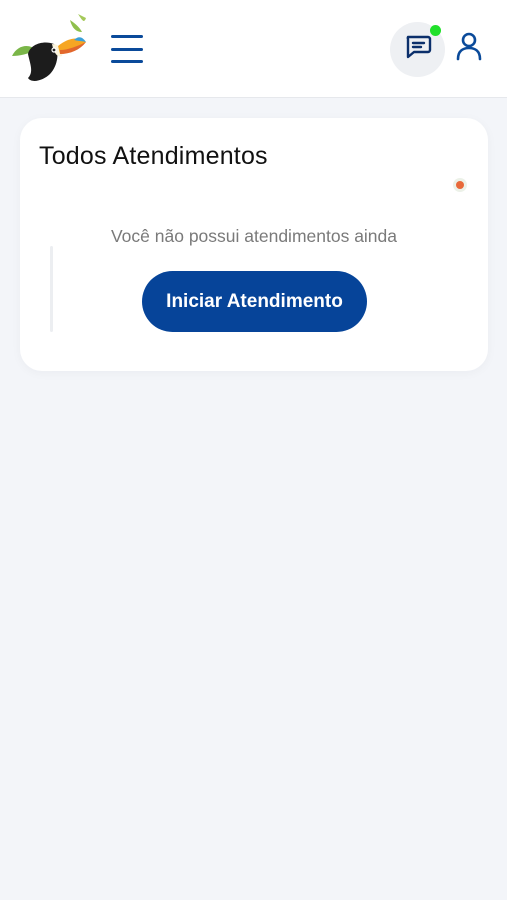 The height and width of the screenshot is (900, 507). I want to click on menu-button, so click(127, 49).